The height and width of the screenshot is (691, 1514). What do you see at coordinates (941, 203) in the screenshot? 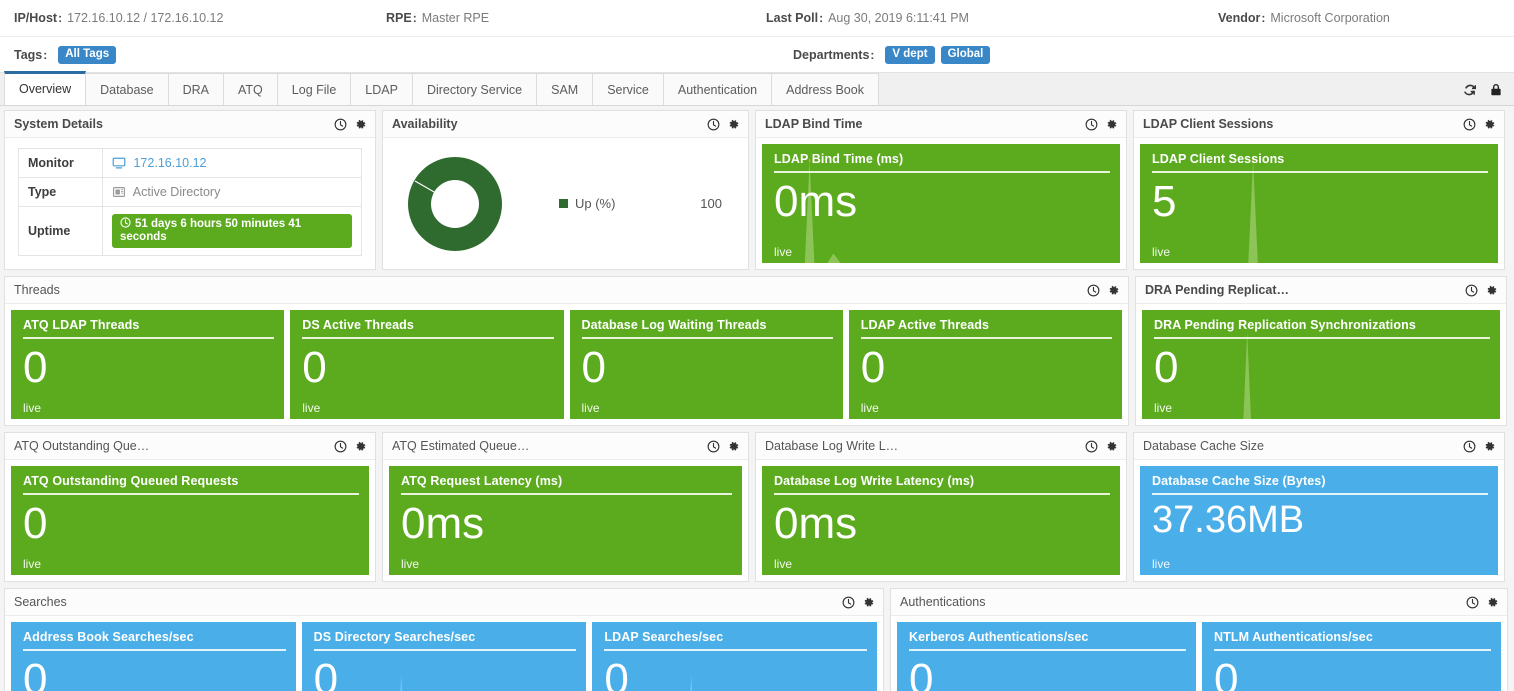
I see `metric-tile-ldap-bind-time: LDAP Bind Time (ms) 0ms live` at bounding box center [941, 203].